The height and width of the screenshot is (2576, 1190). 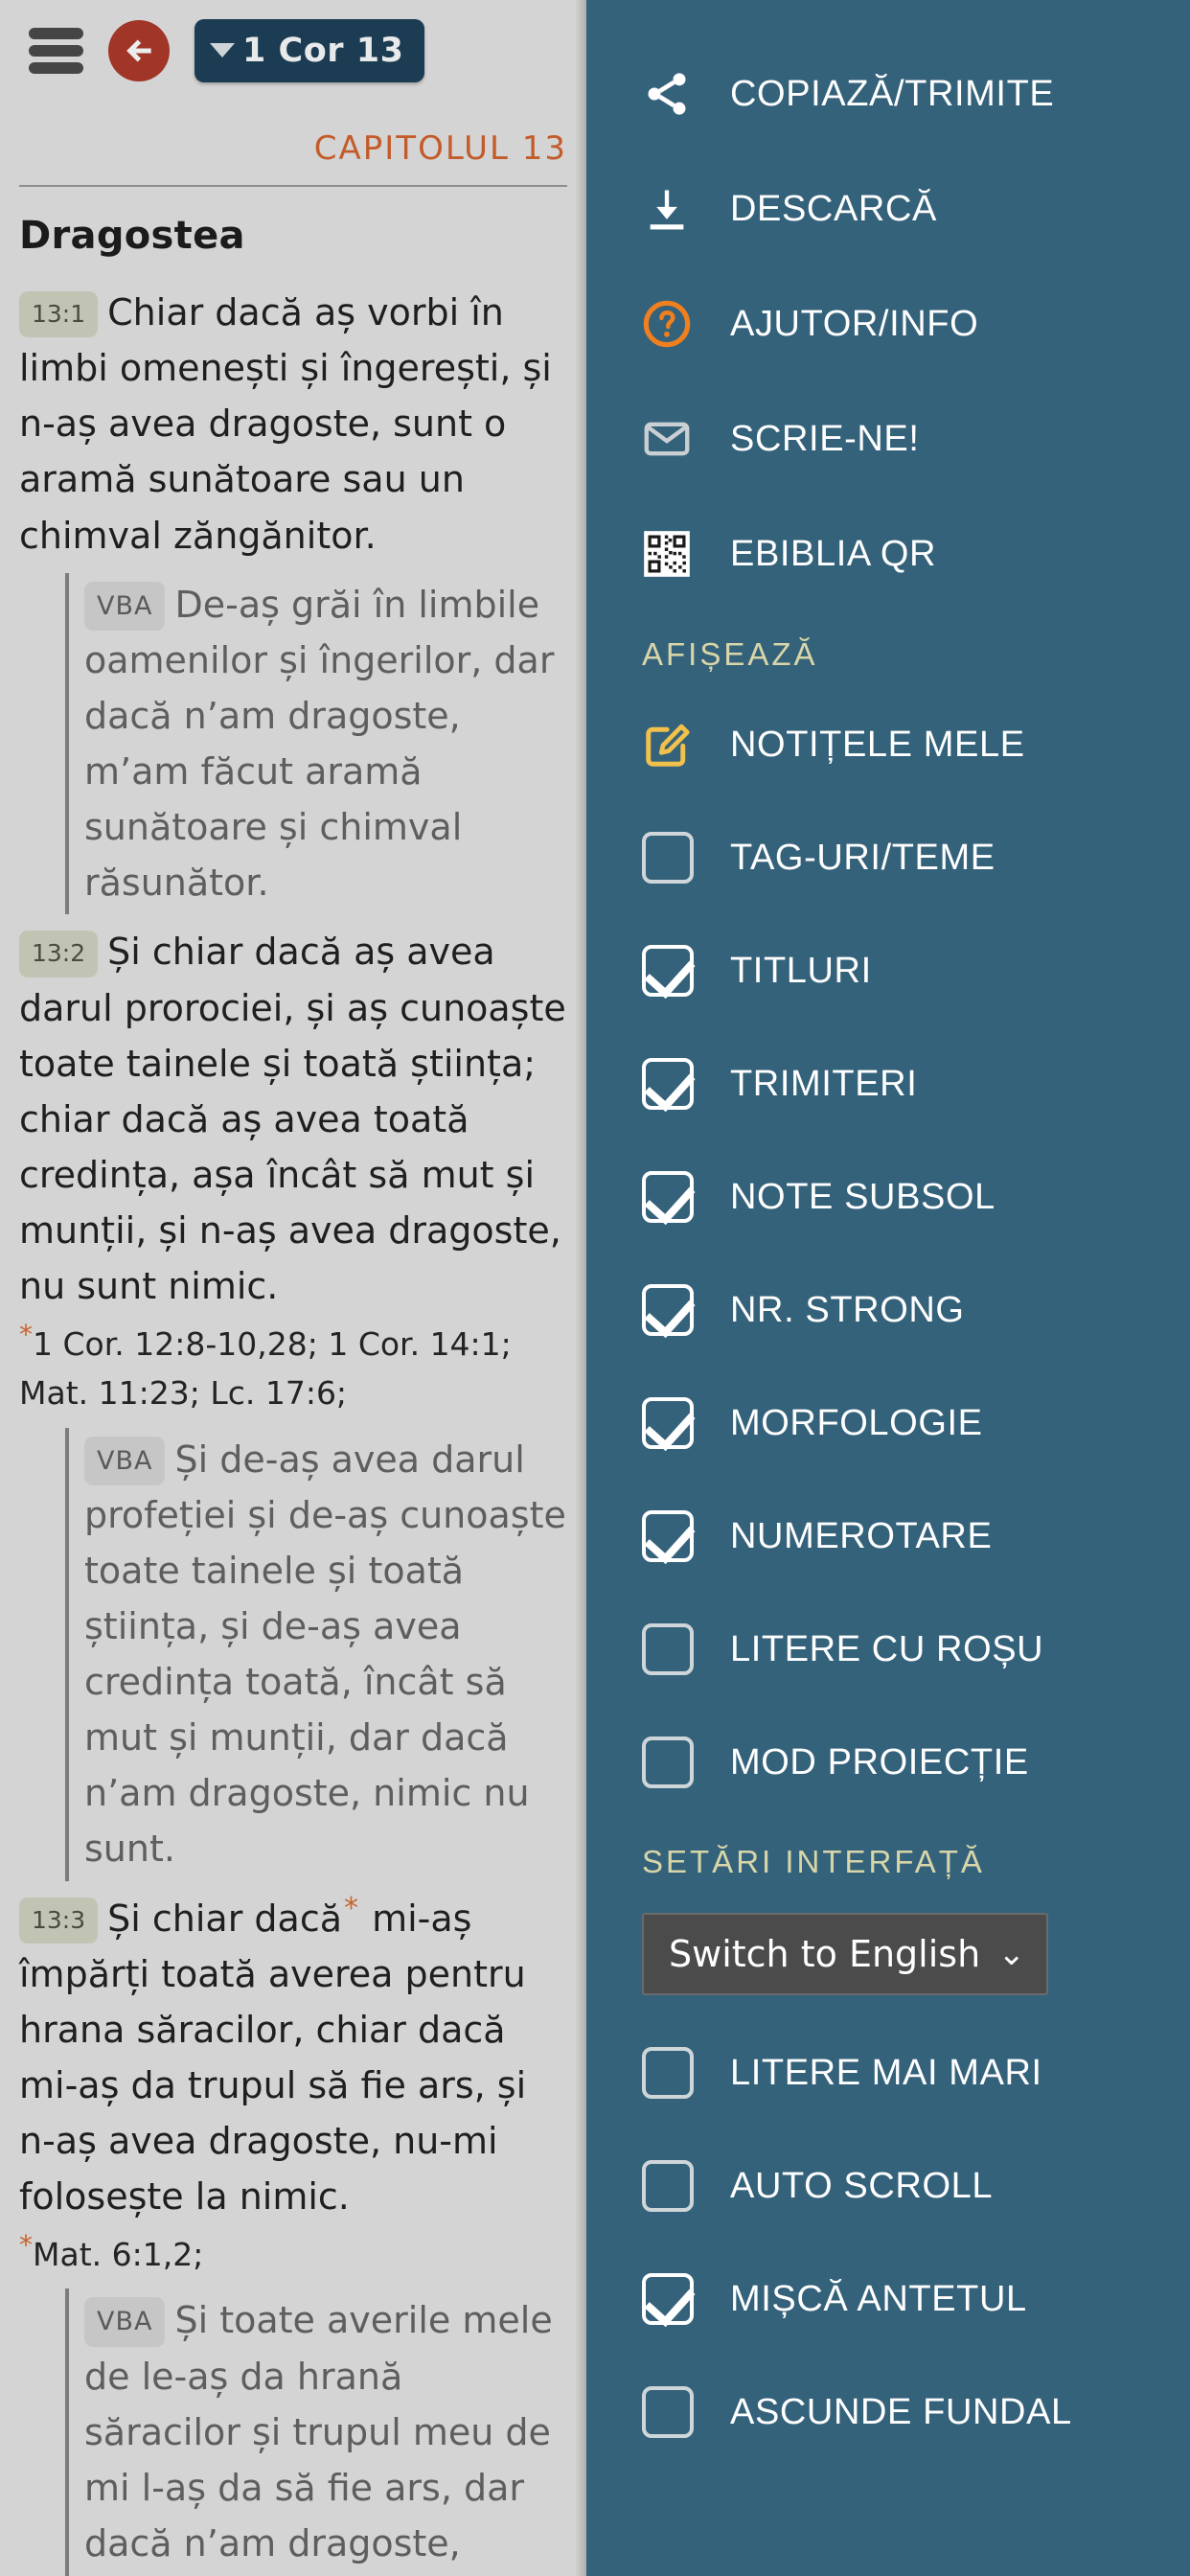 I want to click on menu-item-references: TRIMITERI, so click(x=888, y=1084).